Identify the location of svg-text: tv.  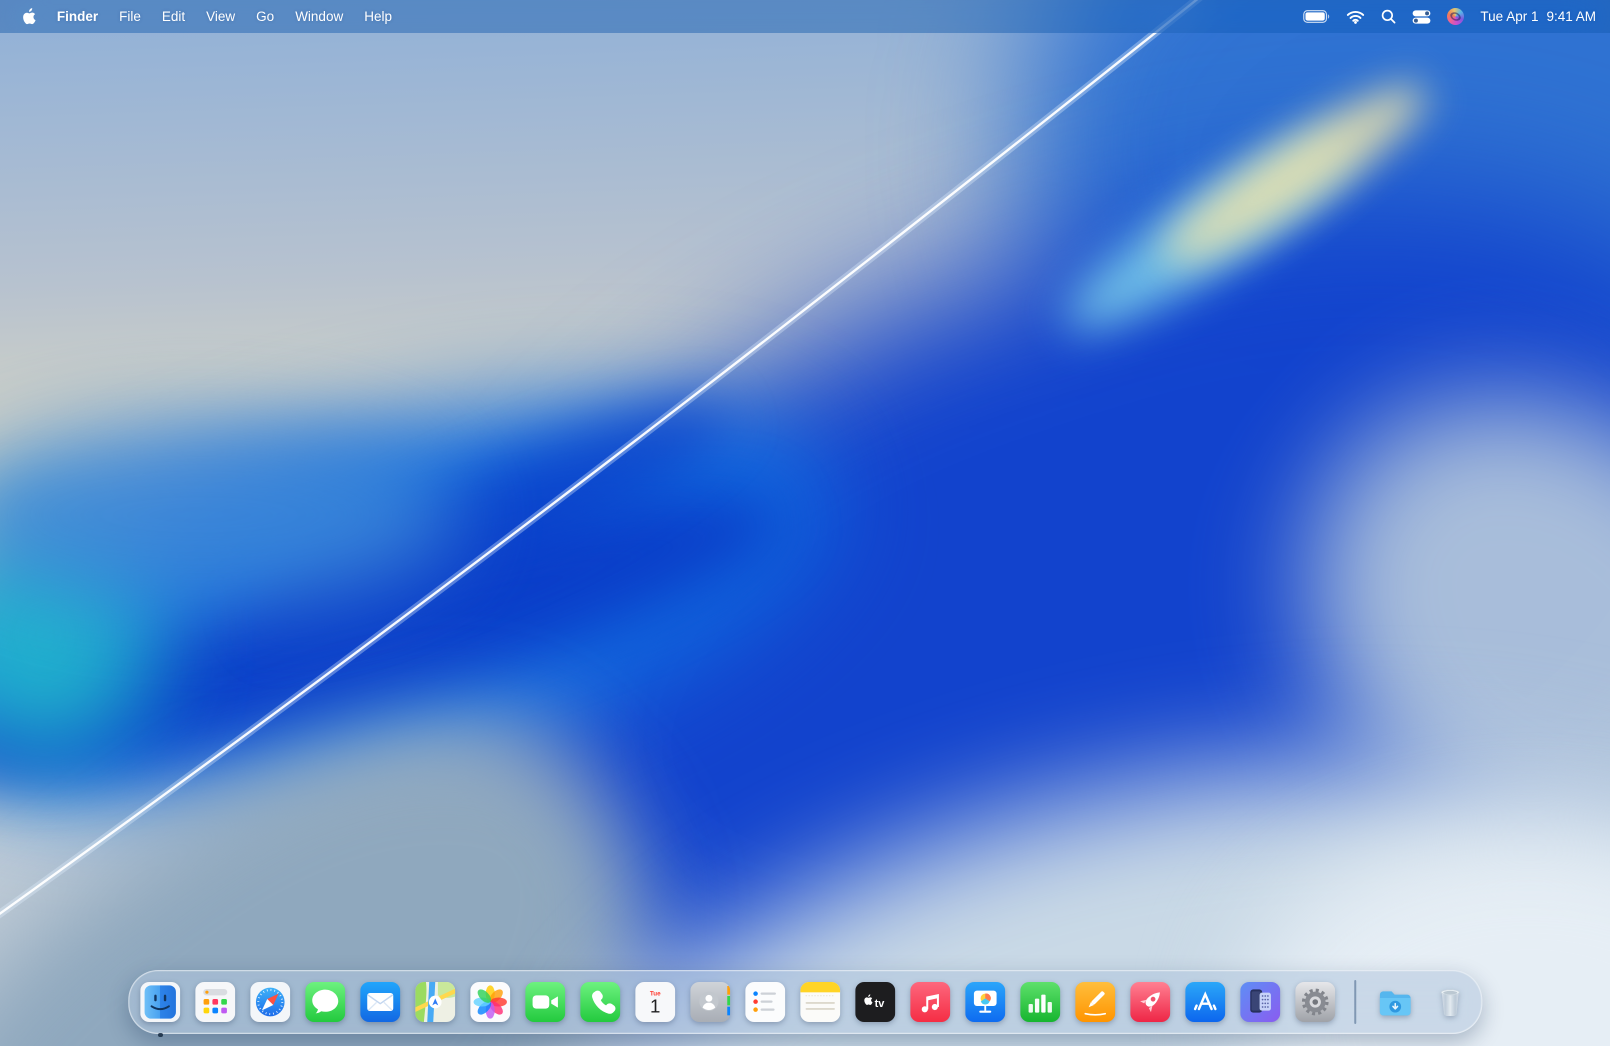
(880, 1004).